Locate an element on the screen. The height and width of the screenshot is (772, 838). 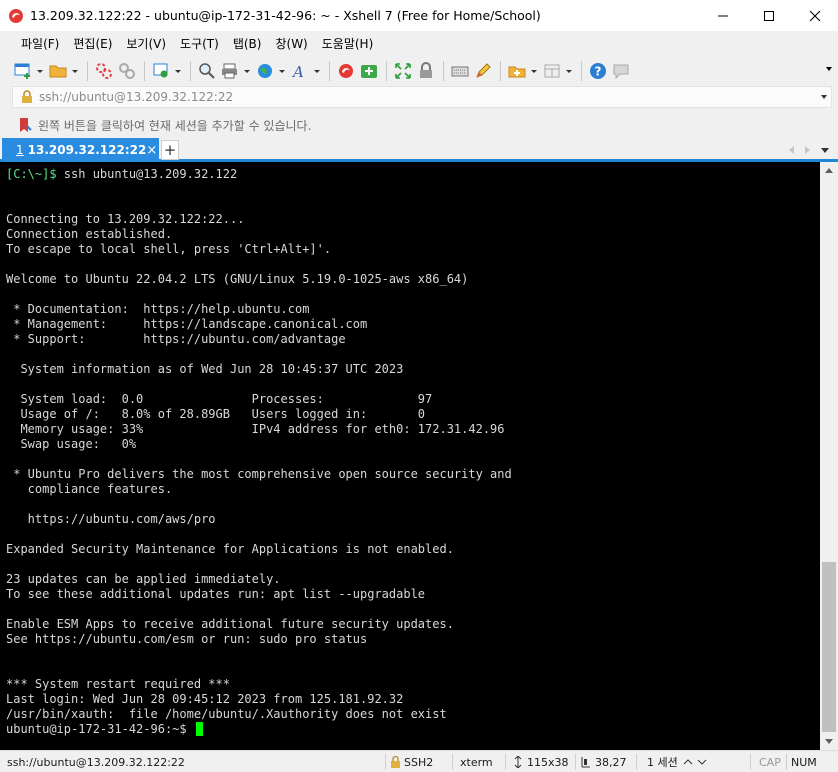
menu-help: 도움말(H) is located at coordinates (348, 44).